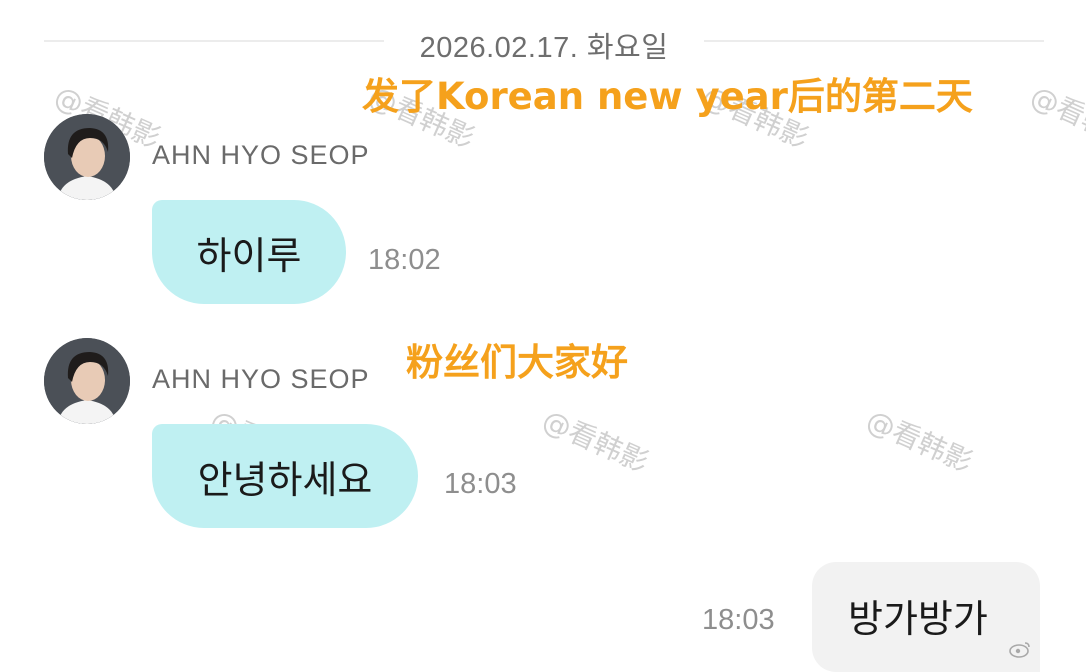 Image resolution: width=1086 pixels, height=672 pixels. I want to click on divider-line-right, so click(874, 41).